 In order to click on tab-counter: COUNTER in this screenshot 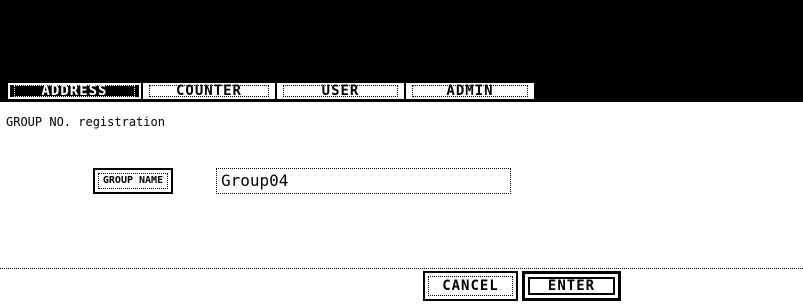, I will do `click(209, 91)`.